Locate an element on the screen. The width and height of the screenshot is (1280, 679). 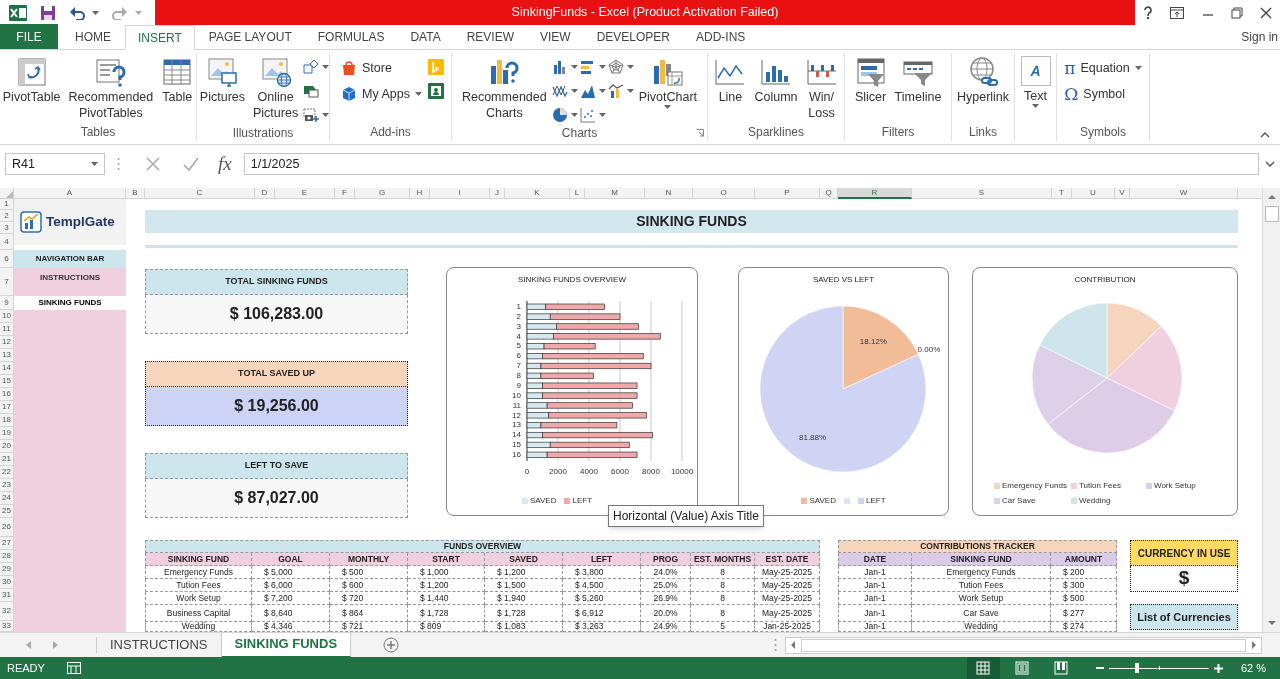
screenshot-button is located at coordinates (316, 114).